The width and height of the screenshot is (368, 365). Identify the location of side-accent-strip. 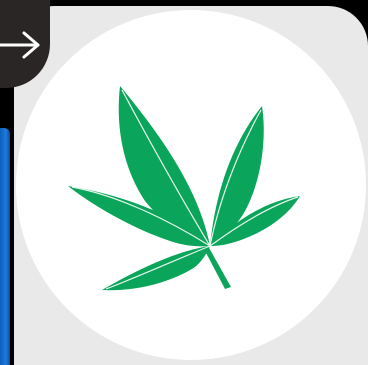
(5, 246).